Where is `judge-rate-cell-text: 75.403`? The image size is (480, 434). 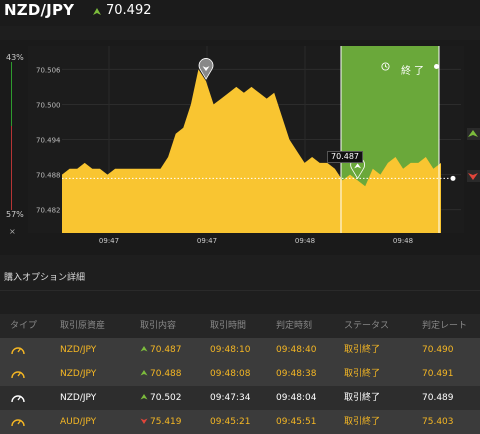
judge-rate-cell-text: 75.403 is located at coordinates (438, 422).